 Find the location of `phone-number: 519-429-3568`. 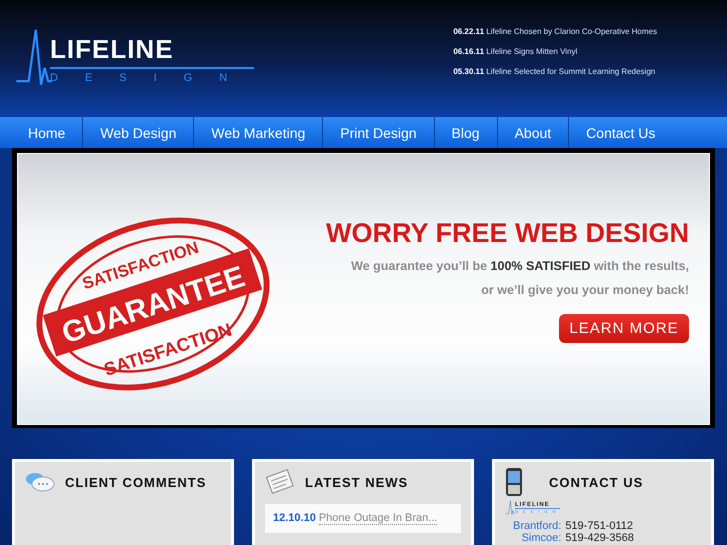

phone-number: 519-429-3568 is located at coordinates (599, 538).